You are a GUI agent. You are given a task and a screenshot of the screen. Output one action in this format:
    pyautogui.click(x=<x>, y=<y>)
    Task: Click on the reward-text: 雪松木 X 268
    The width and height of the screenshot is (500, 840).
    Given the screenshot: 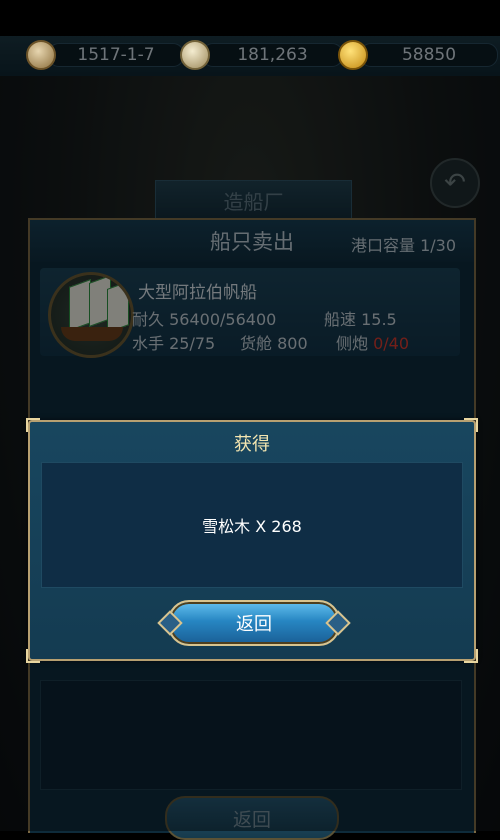 What is the action you would take?
    pyautogui.click(x=252, y=526)
    